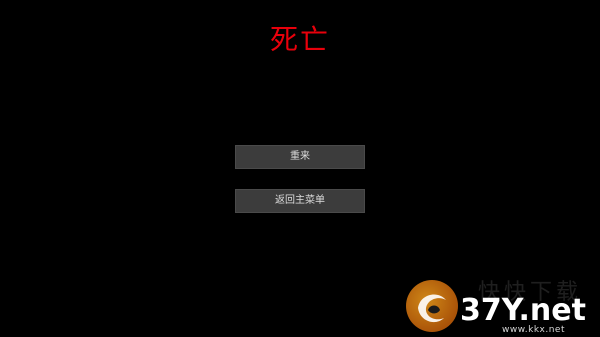 Image resolution: width=600 pixels, height=337 pixels. Describe the element at coordinates (432, 306) in the screenshot. I see `swirl-logo-icon` at that location.